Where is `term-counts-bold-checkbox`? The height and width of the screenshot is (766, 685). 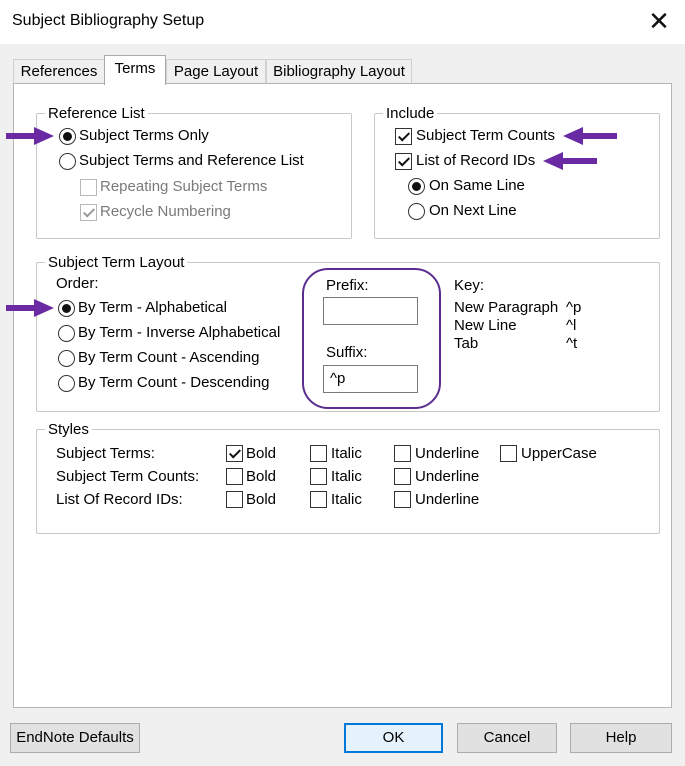 term-counts-bold-checkbox is located at coordinates (234, 476).